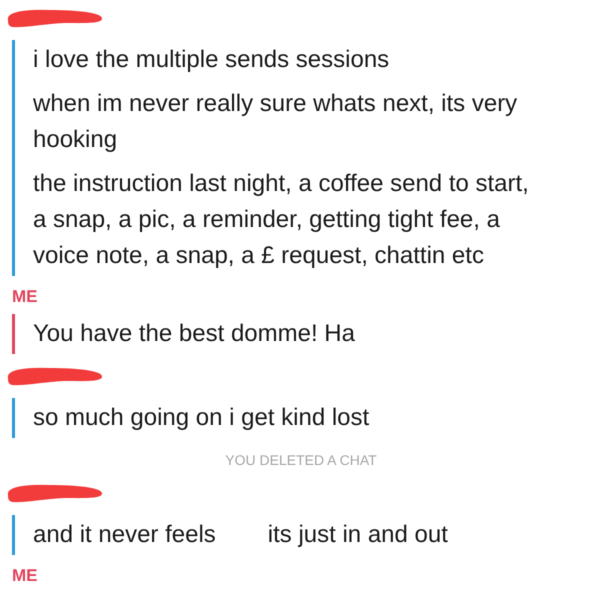 Image resolution: width=600 pixels, height=605 pixels. Describe the element at coordinates (358, 535) in the screenshot. I see `message-text: its just in and out` at that location.